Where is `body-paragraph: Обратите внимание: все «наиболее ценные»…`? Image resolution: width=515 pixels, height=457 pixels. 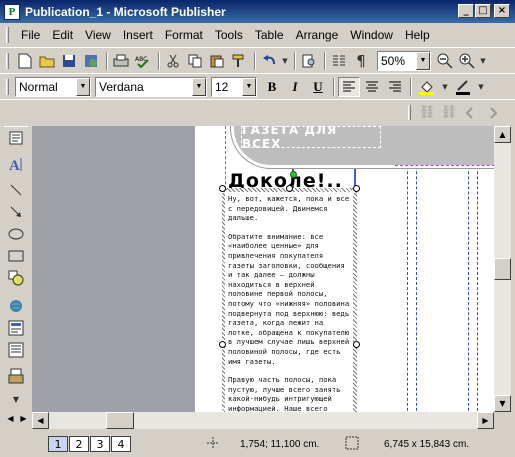
body-paragraph: Обратите внимание: все «наиболее ценные»… is located at coordinates (289, 298).